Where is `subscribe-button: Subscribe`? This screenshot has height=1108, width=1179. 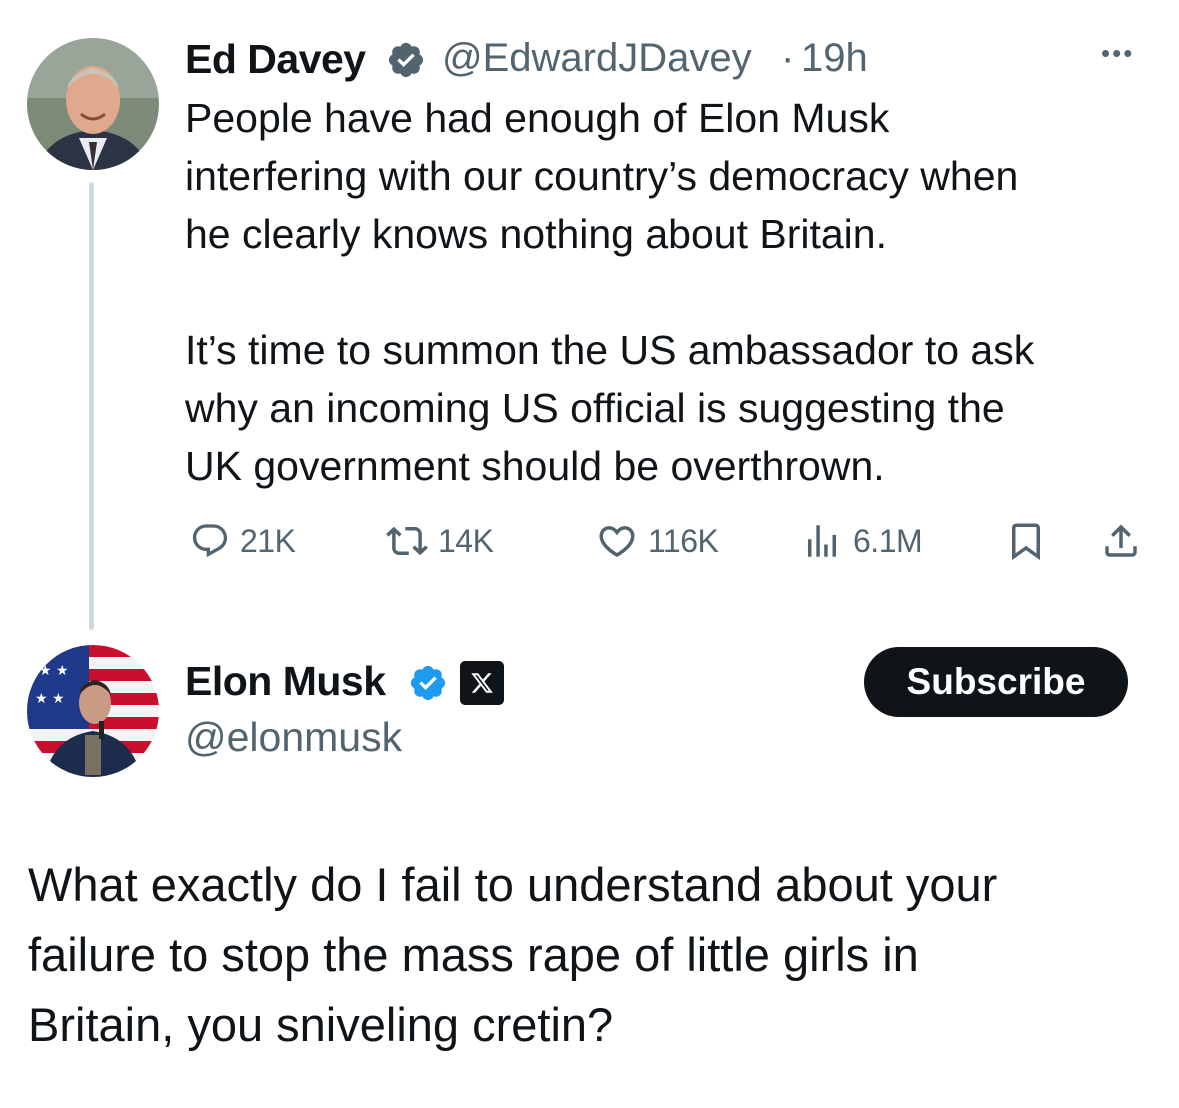 subscribe-button: Subscribe is located at coordinates (996, 682).